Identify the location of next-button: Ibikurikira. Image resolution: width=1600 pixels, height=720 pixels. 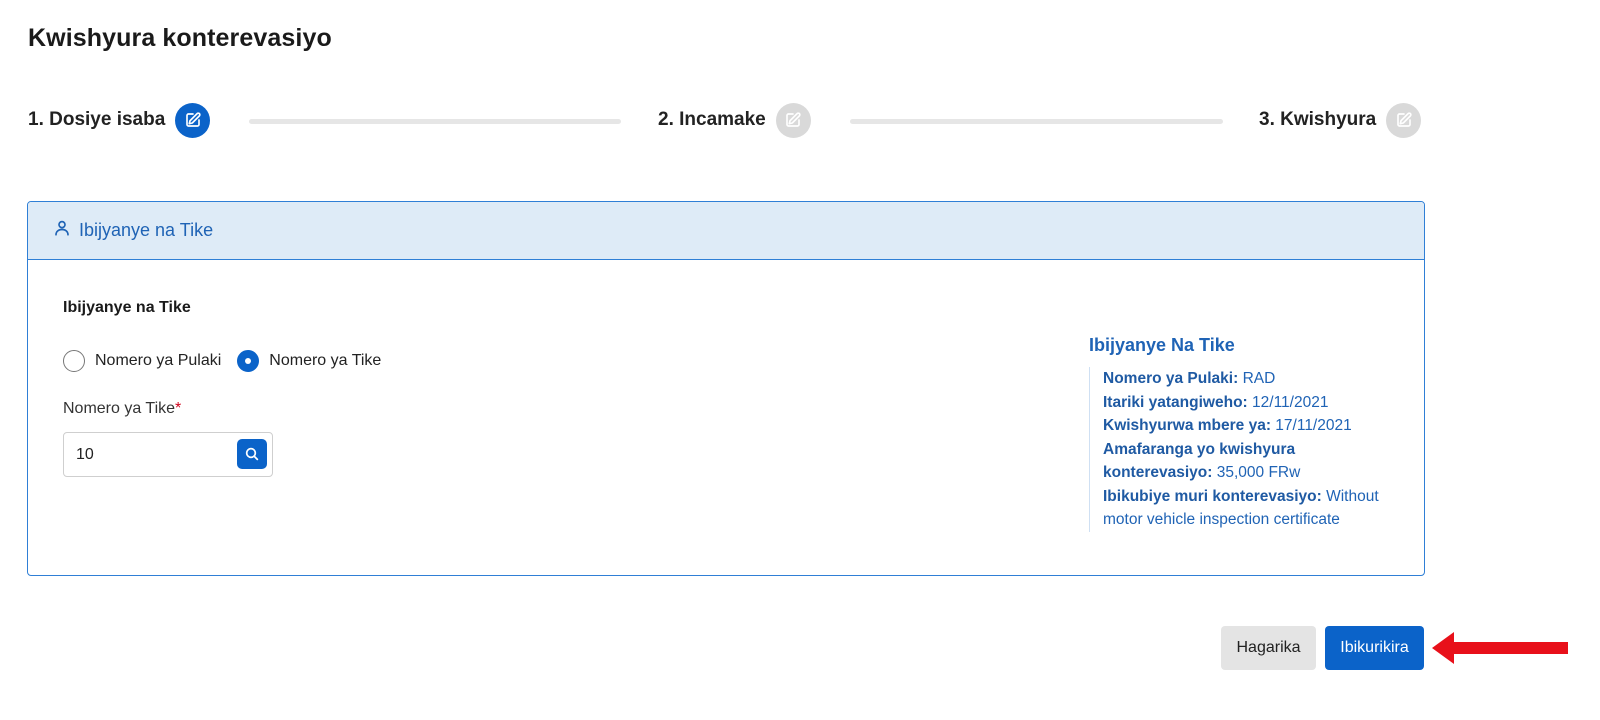
(1374, 648).